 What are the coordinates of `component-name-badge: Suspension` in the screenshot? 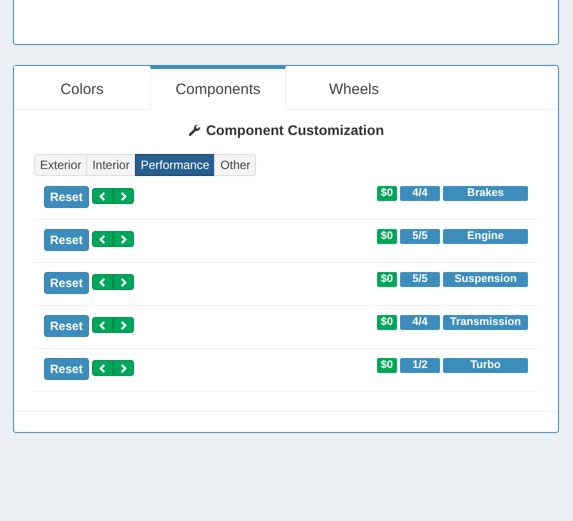 It's located at (485, 279).